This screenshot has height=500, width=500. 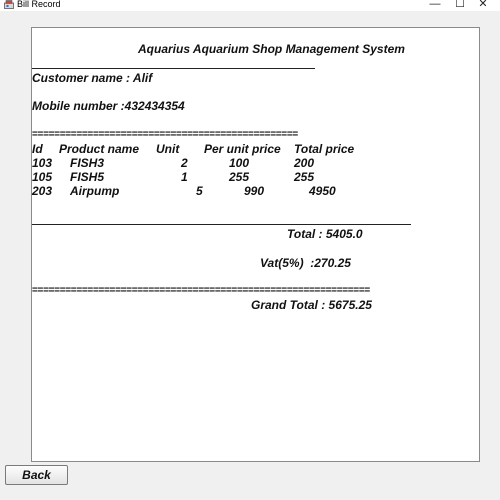 I want to click on bill-heading: Aquarius Aquarium Shop Management System, so click(x=271, y=49).